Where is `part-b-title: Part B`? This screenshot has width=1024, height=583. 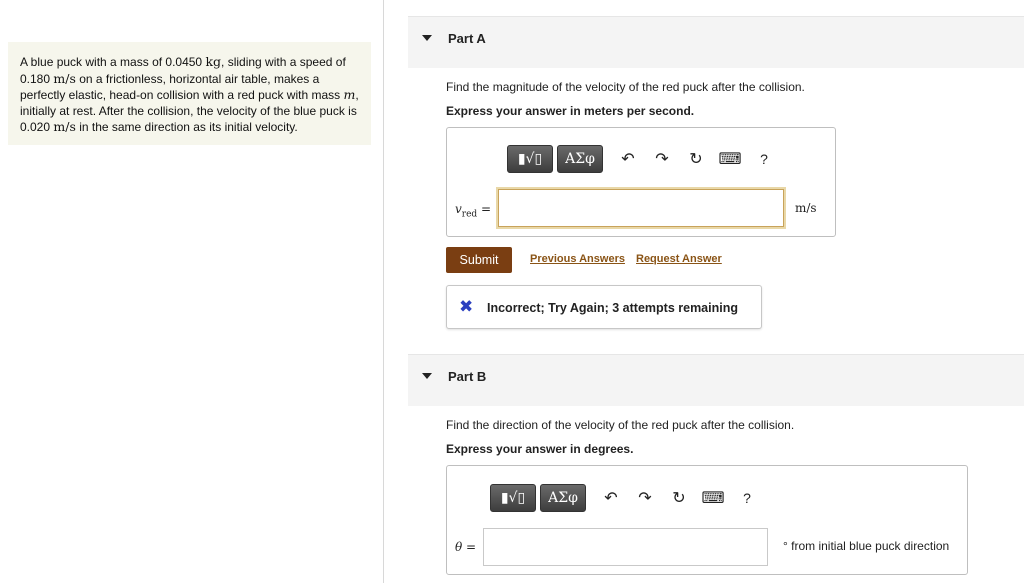 part-b-title: Part B is located at coordinates (467, 376).